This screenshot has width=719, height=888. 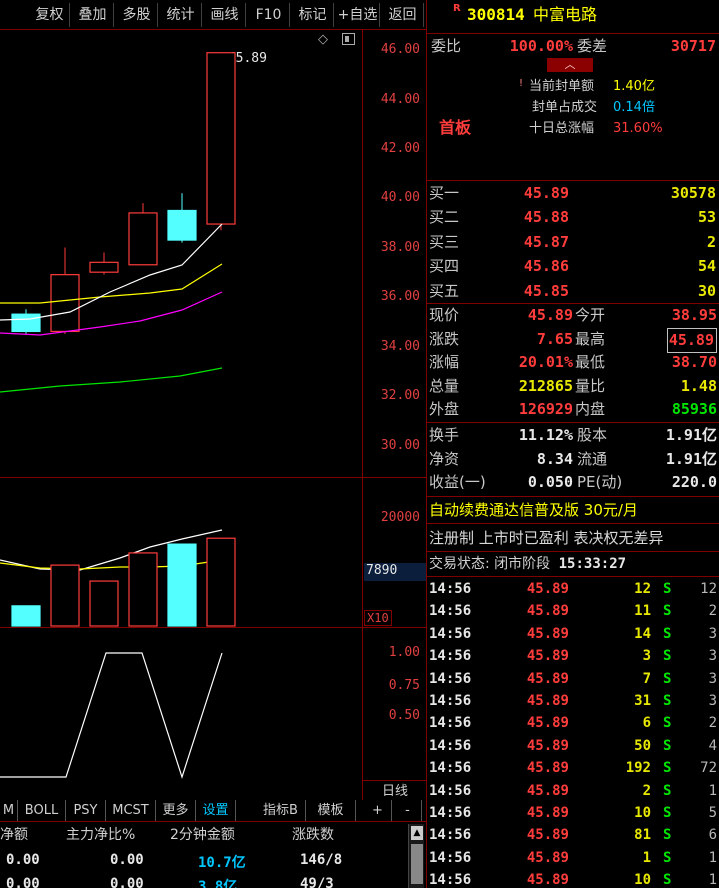 What do you see at coordinates (646, 790) in the screenshot?
I see `tick-volume: 2` at bounding box center [646, 790].